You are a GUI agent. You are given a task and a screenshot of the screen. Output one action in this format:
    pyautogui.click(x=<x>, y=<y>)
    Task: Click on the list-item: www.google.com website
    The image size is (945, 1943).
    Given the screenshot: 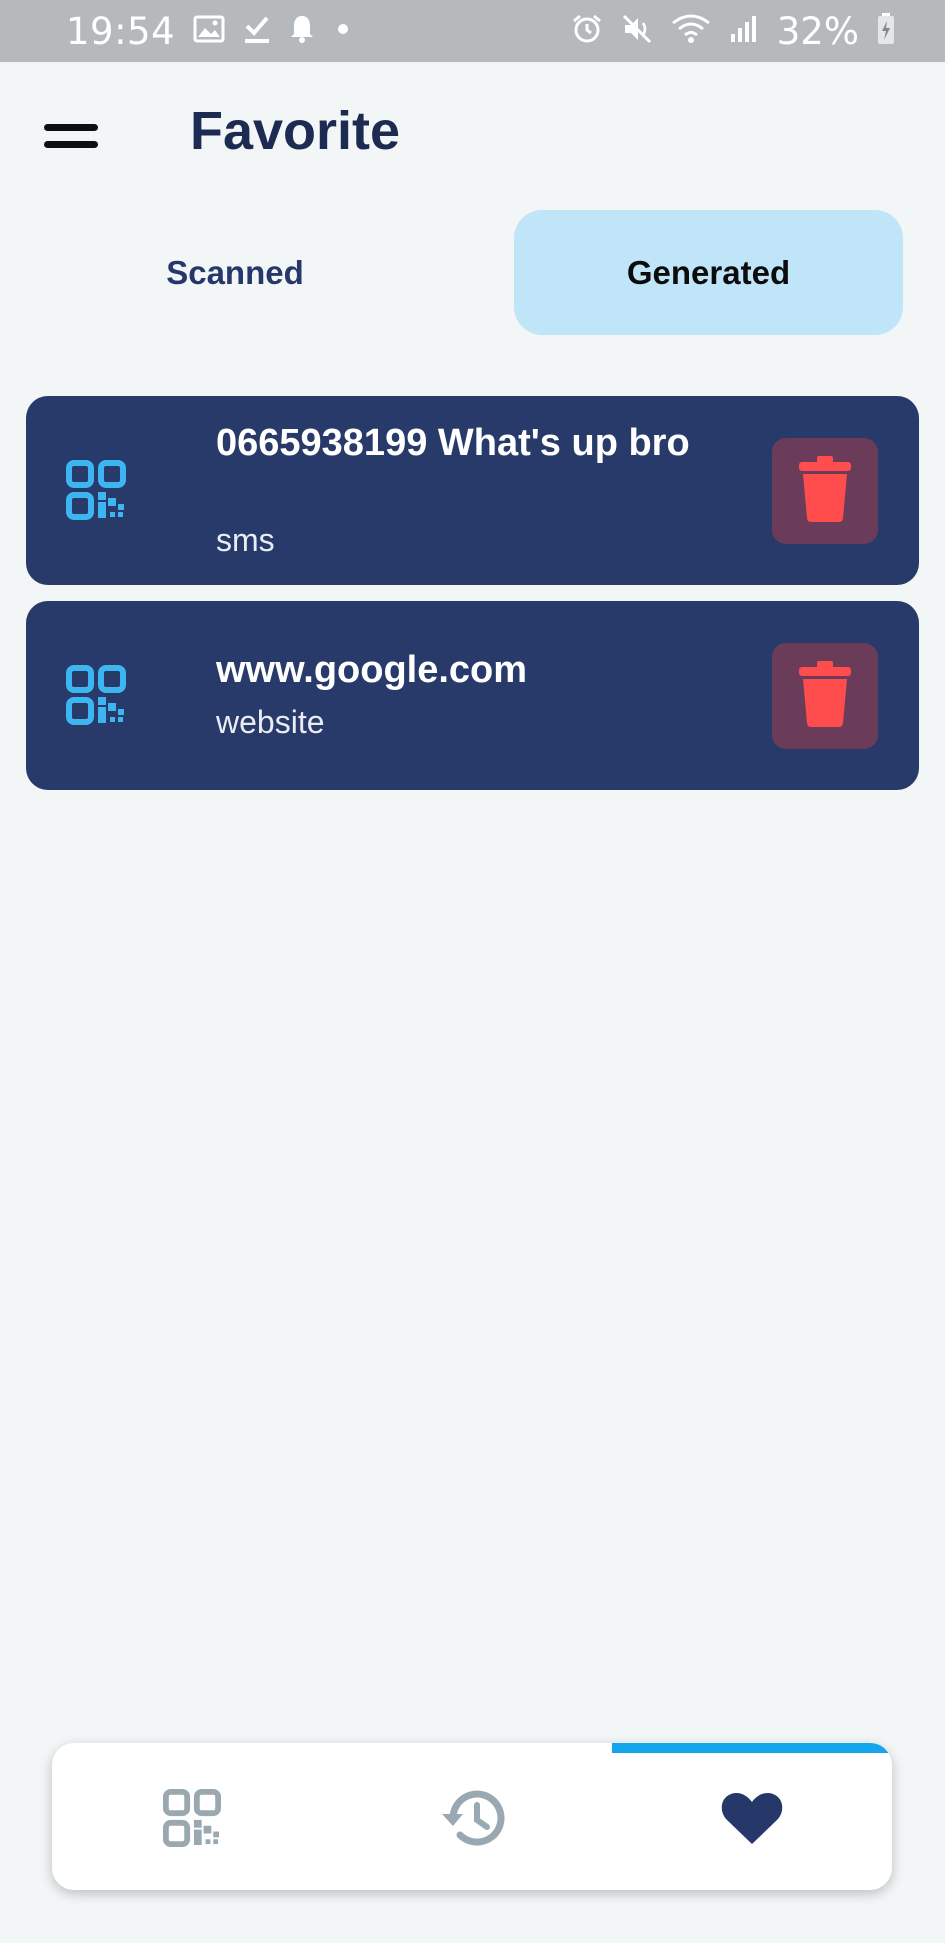 What is the action you would take?
    pyautogui.click(x=472, y=695)
    